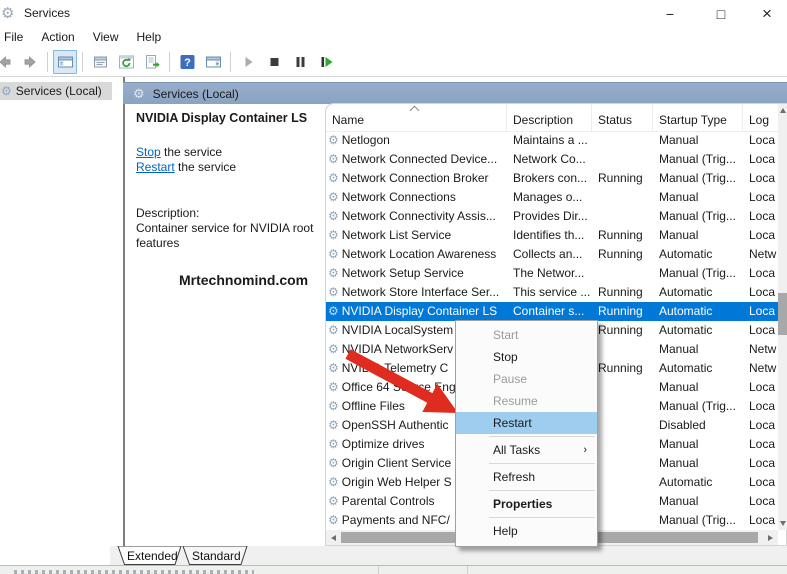  I want to click on window-title: Services, so click(47, 13).